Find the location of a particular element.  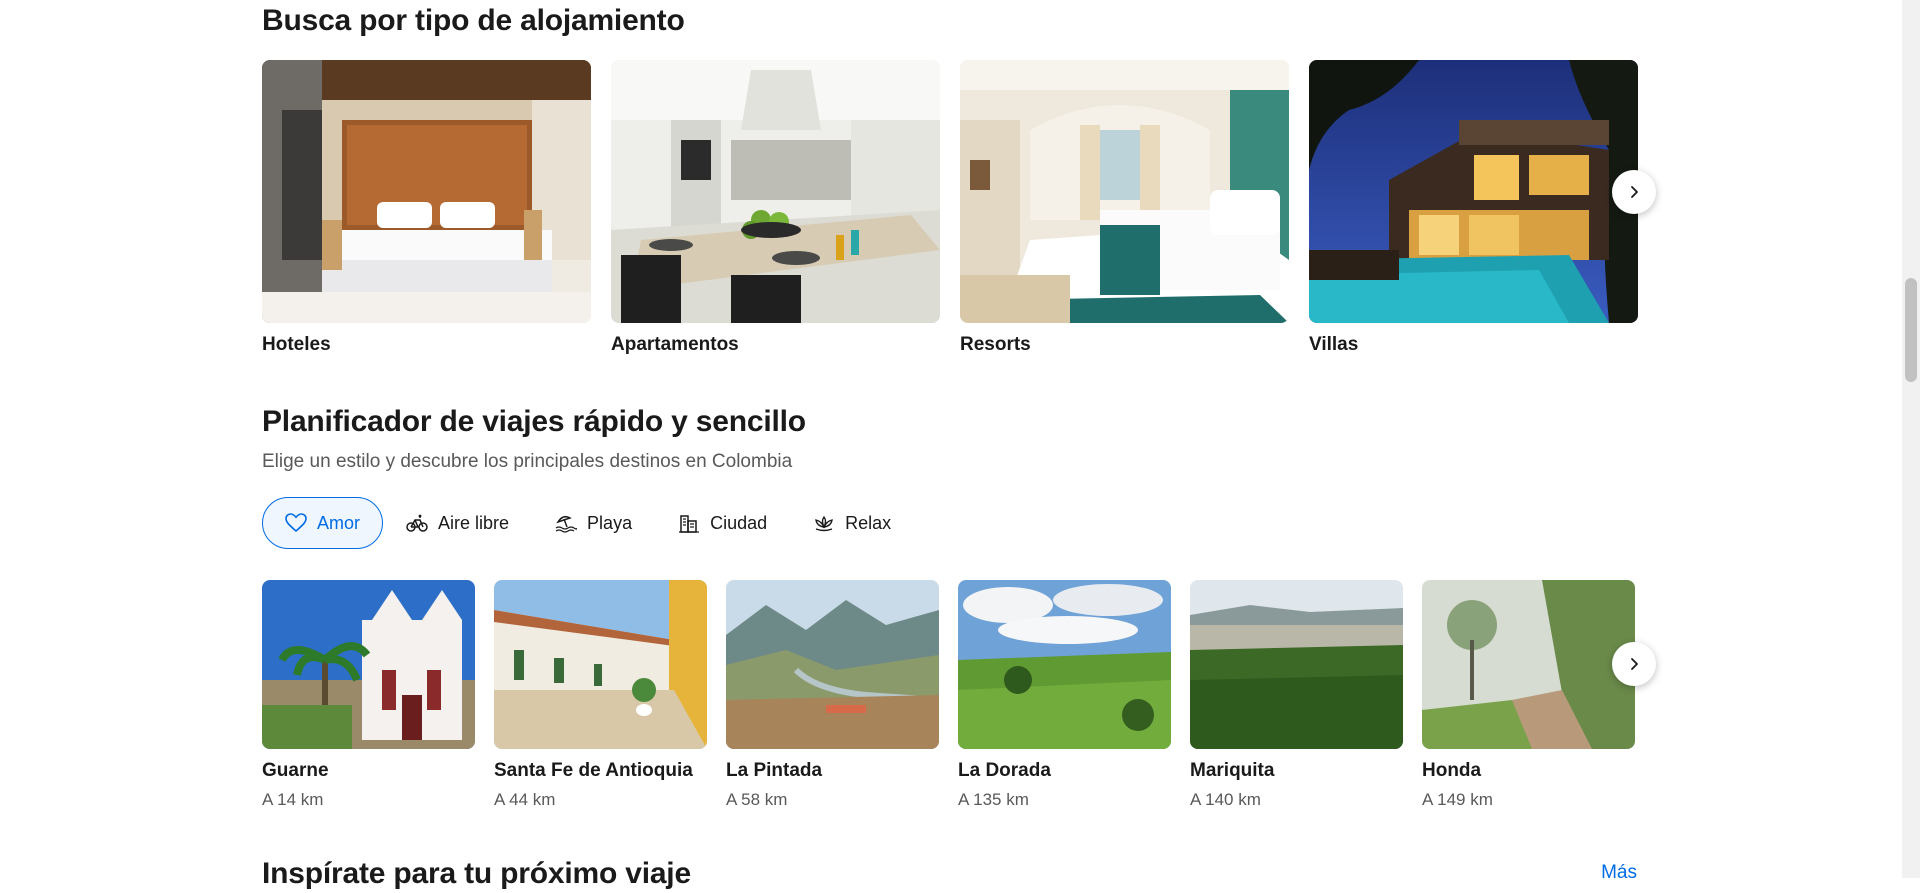

beach-icon is located at coordinates (566, 523).